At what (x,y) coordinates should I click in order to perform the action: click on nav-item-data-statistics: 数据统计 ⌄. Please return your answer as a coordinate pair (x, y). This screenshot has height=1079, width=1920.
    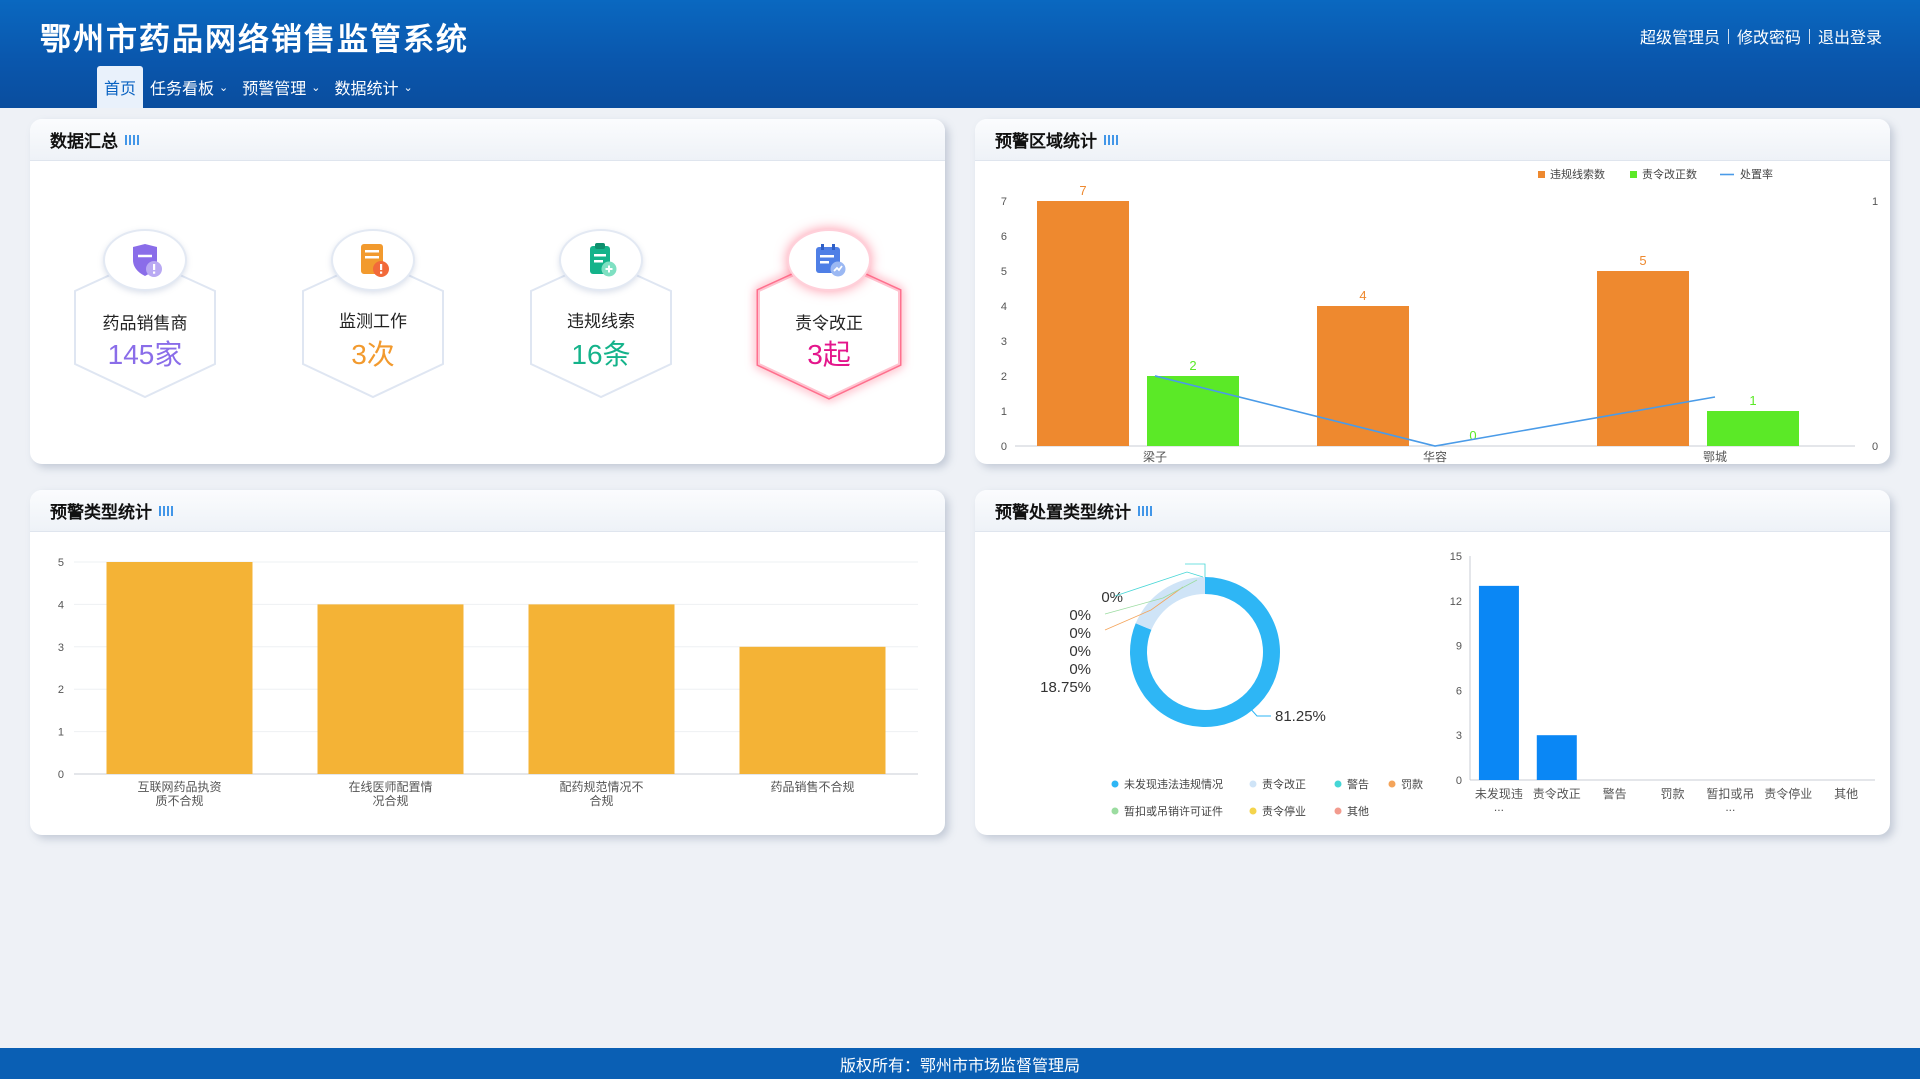
    Looking at the image, I should click on (373, 87).